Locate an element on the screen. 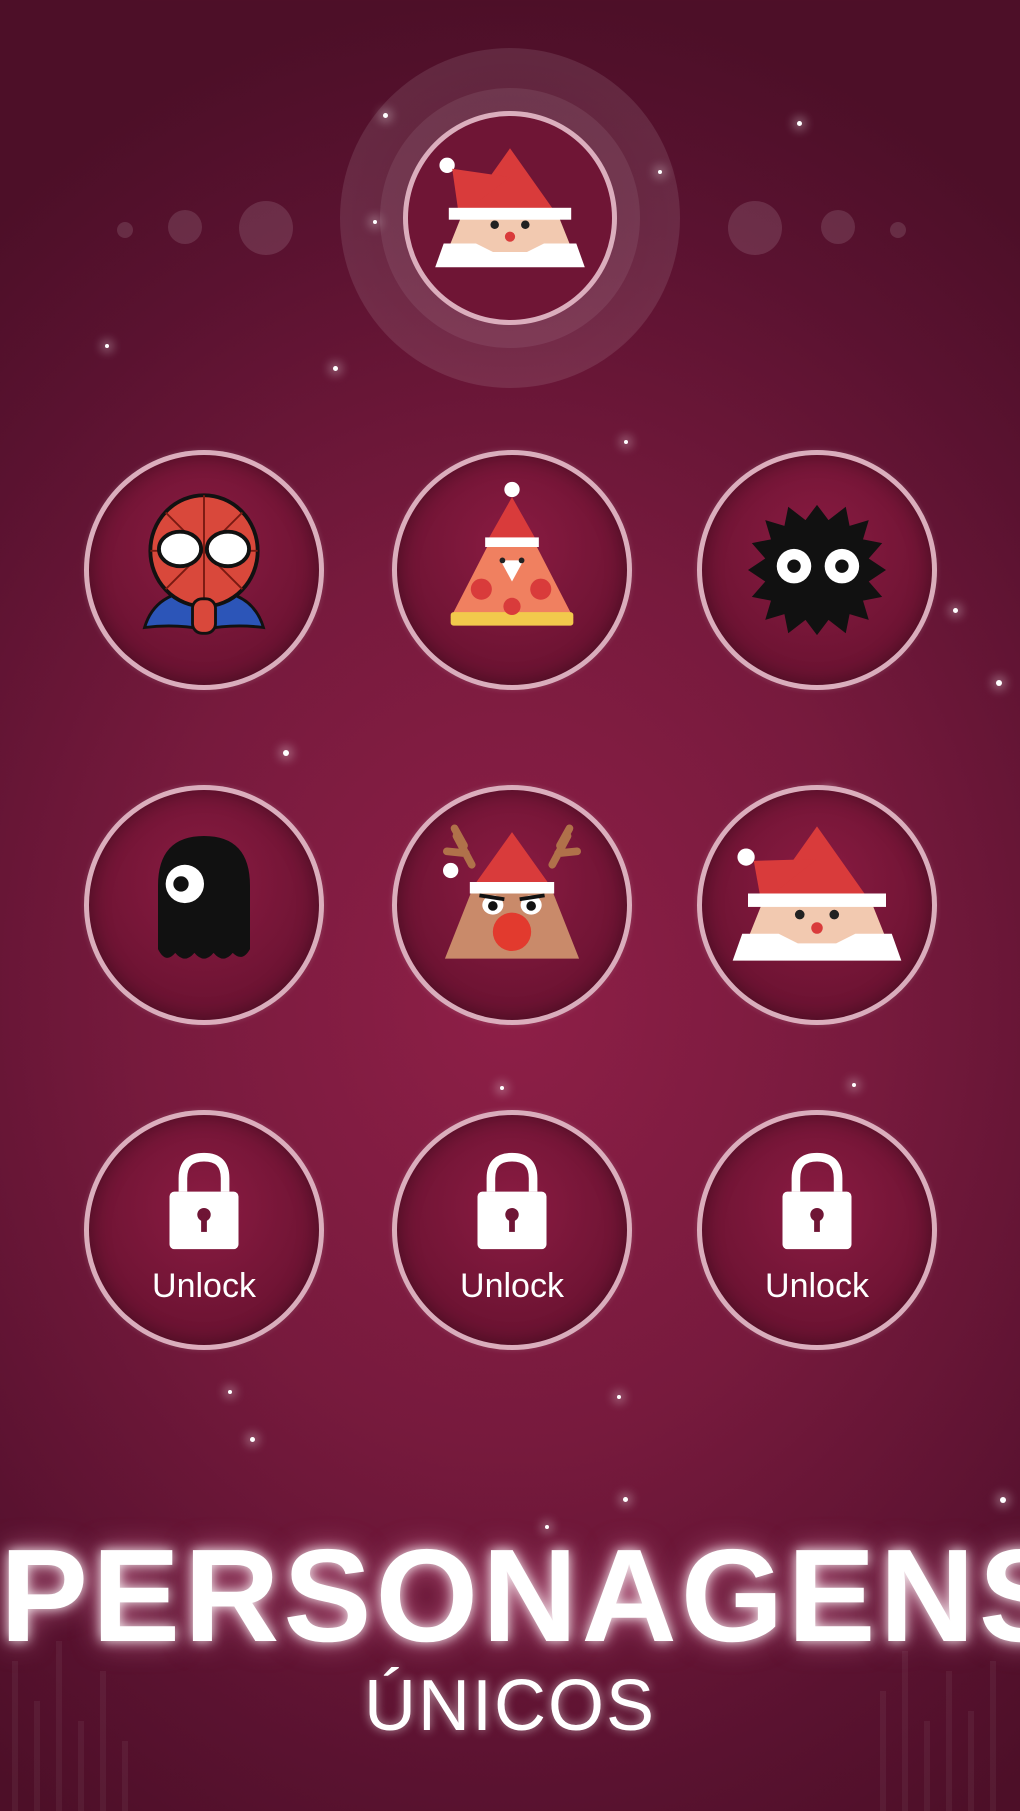  character-slot-spider is located at coordinates (204, 570).